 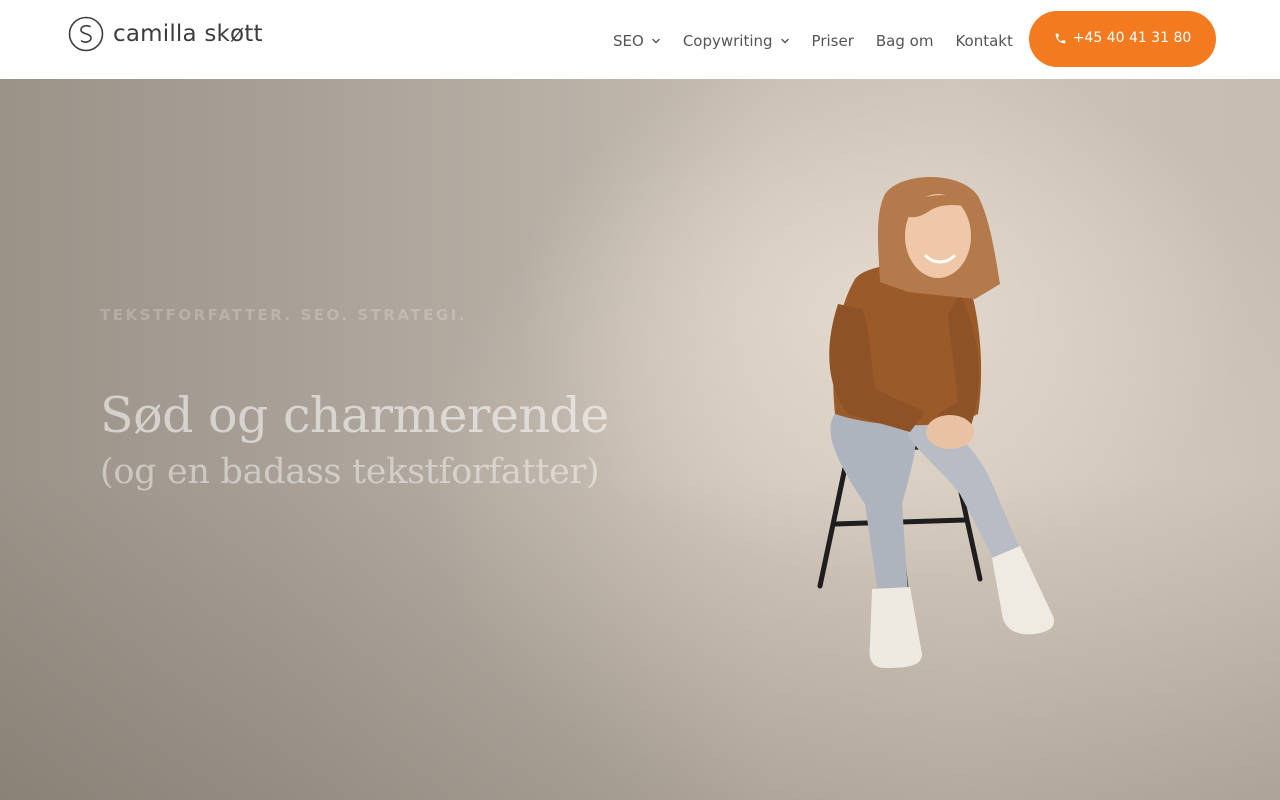 I want to click on main-nav: SEO Copywriting Priser Bag om Kontakt, so click(x=813, y=41).